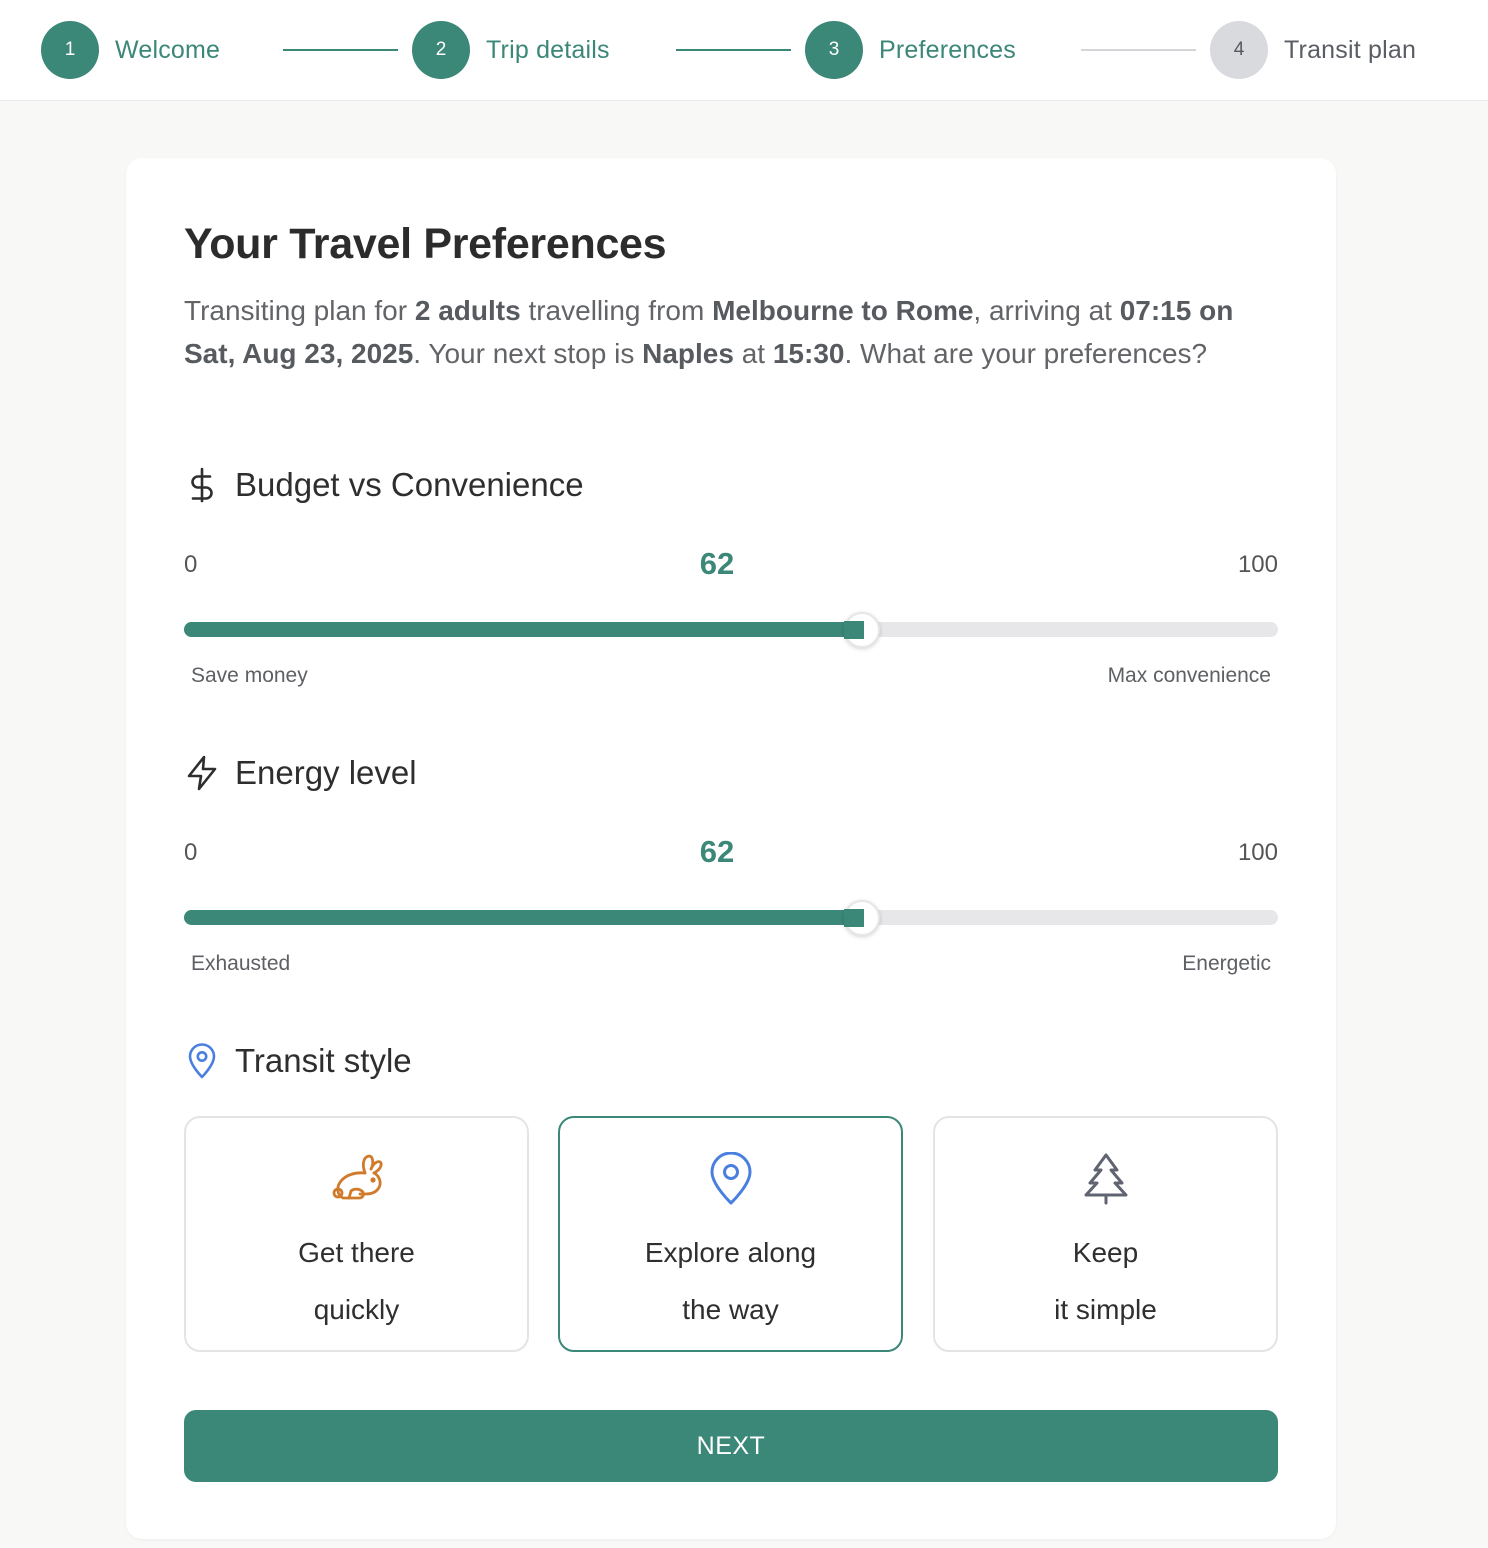  I want to click on energy-slider-fill, so click(523, 917).